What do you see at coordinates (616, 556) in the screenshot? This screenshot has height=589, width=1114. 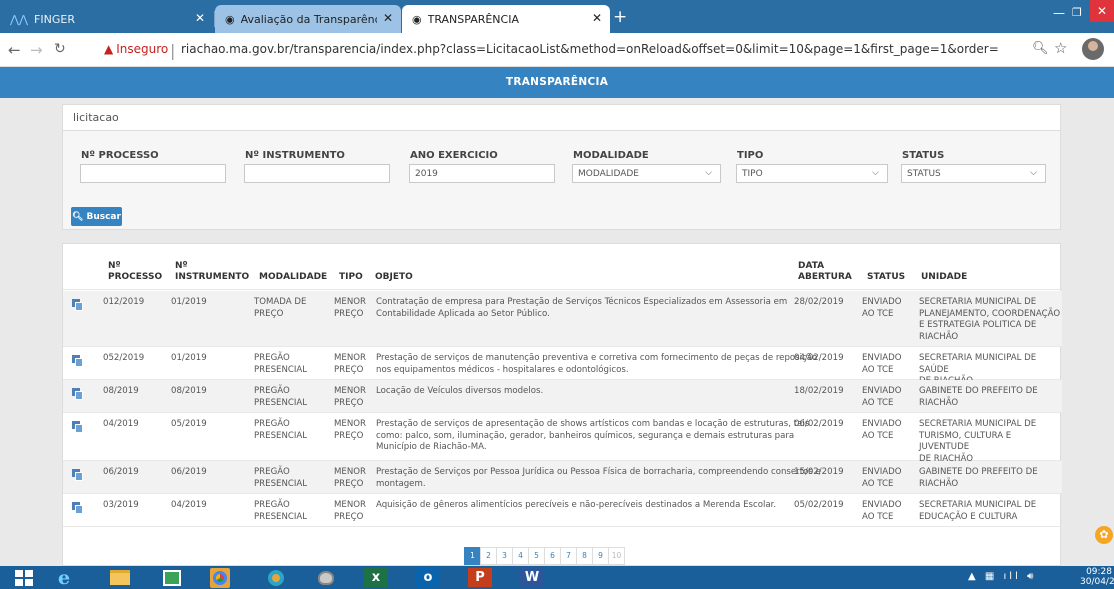 I see `page-10-button: 10` at bounding box center [616, 556].